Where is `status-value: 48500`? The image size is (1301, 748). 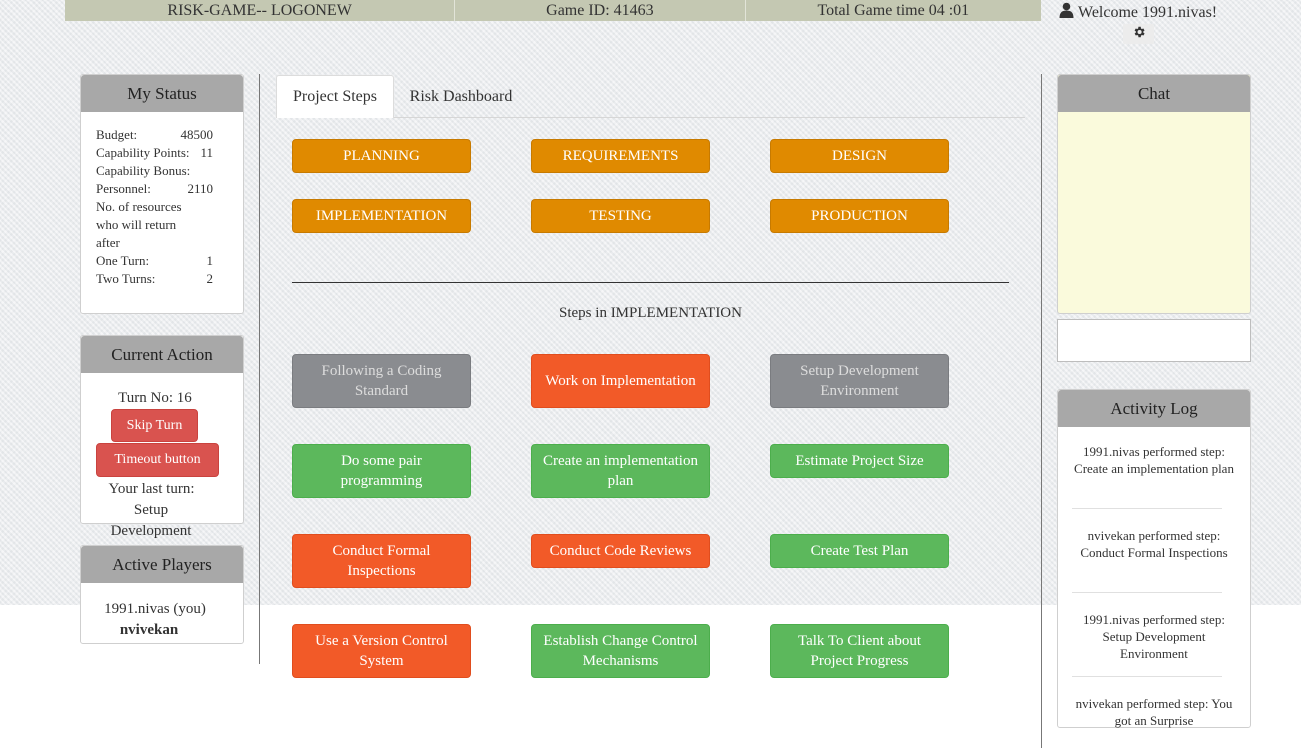
status-value: 48500 is located at coordinates (197, 134).